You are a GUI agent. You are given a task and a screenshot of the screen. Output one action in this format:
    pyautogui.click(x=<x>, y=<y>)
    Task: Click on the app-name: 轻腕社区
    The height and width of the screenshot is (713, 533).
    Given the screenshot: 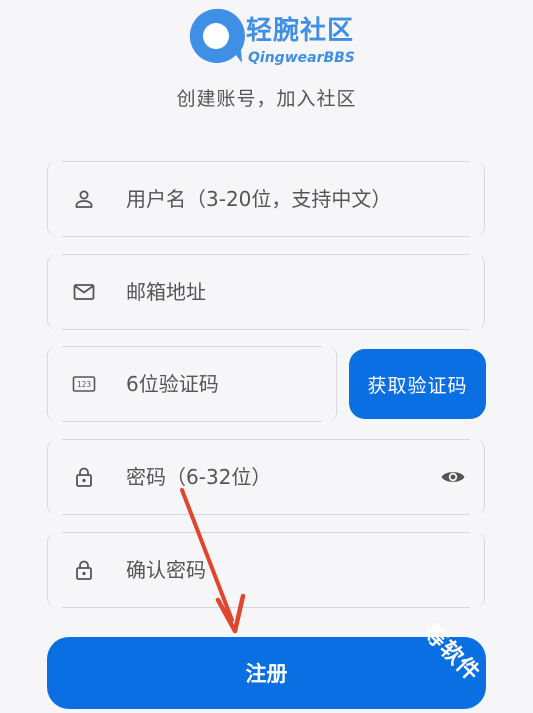 What is the action you would take?
    pyautogui.click(x=300, y=31)
    